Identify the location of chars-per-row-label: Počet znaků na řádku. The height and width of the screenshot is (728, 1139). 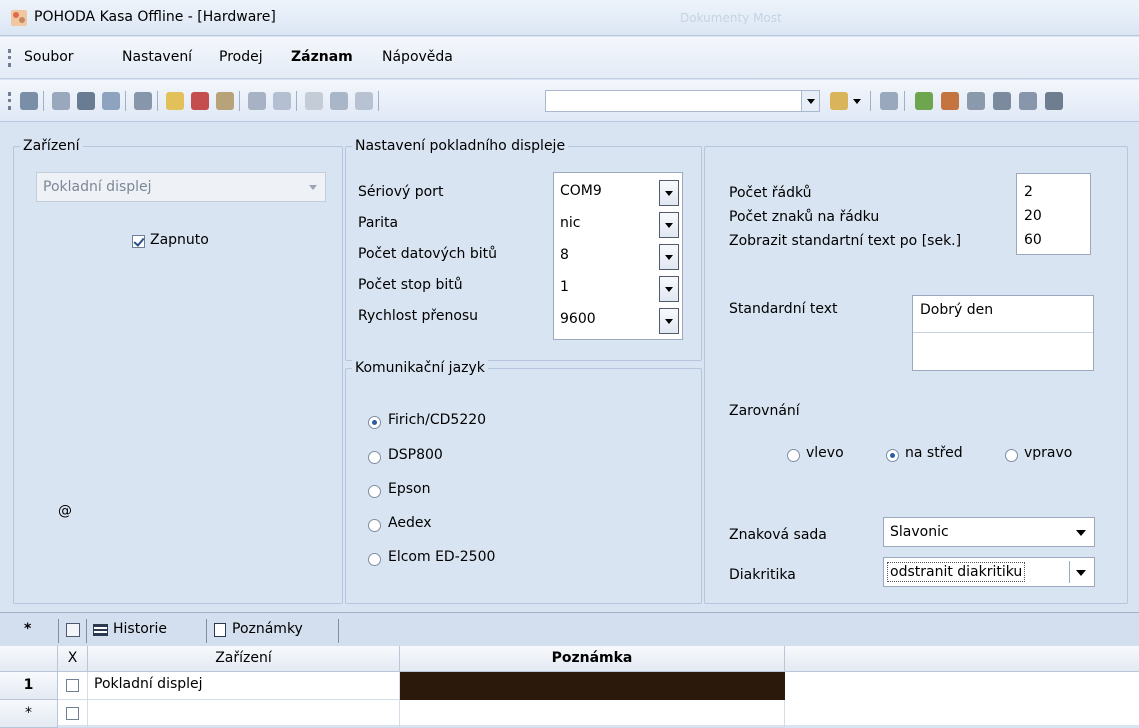
(804, 217).